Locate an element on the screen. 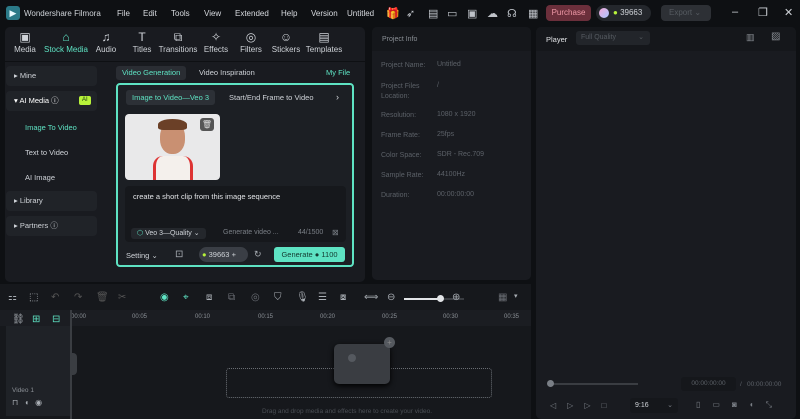  sidebar-item-text-to-video: Text to Video is located at coordinates (46, 152).